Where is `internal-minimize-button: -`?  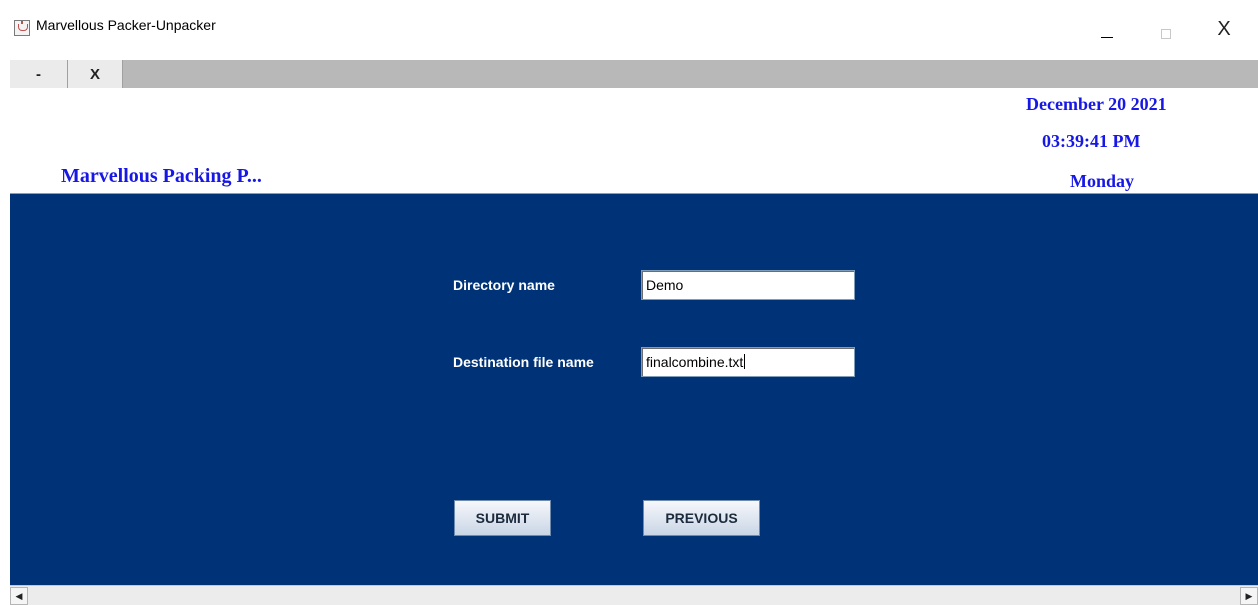 internal-minimize-button: - is located at coordinates (39, 74).